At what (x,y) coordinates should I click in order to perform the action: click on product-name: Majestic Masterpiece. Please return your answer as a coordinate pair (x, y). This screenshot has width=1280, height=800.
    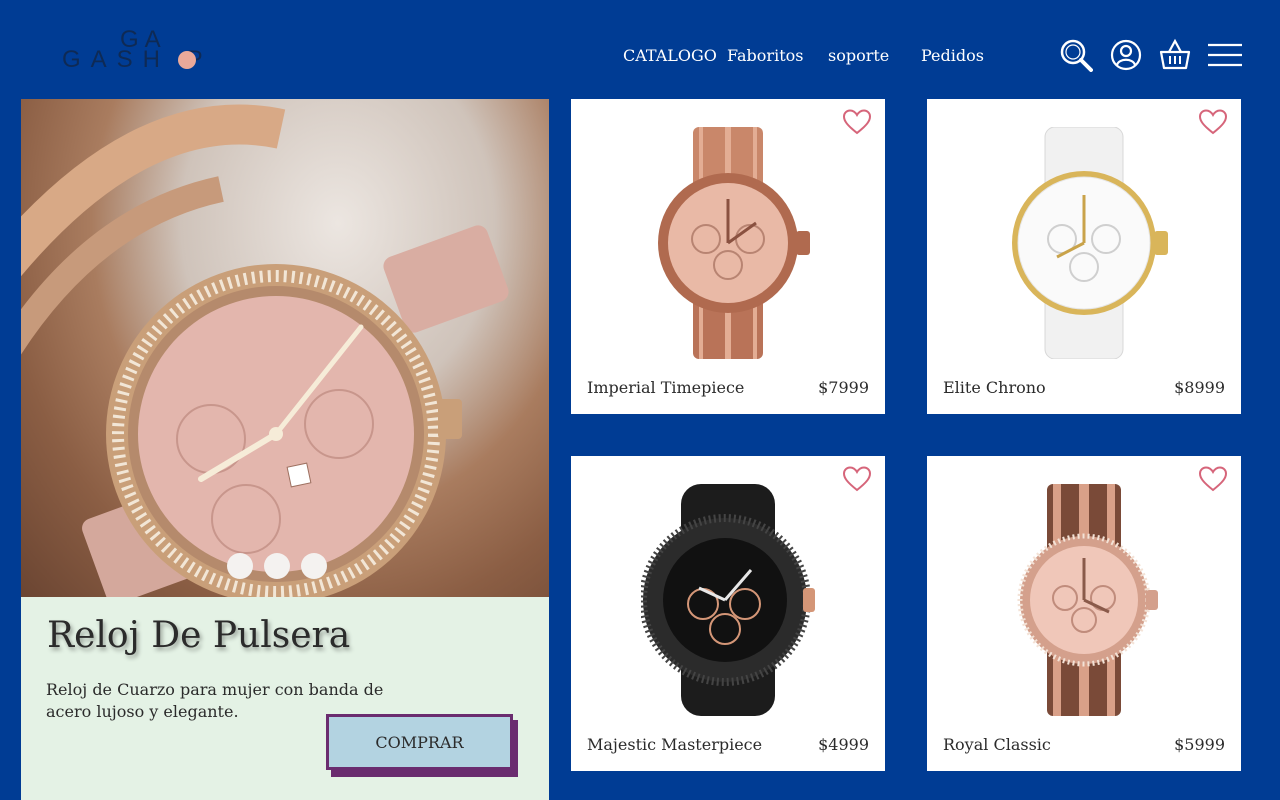
    Looking at the image, I should click on (674, 744).